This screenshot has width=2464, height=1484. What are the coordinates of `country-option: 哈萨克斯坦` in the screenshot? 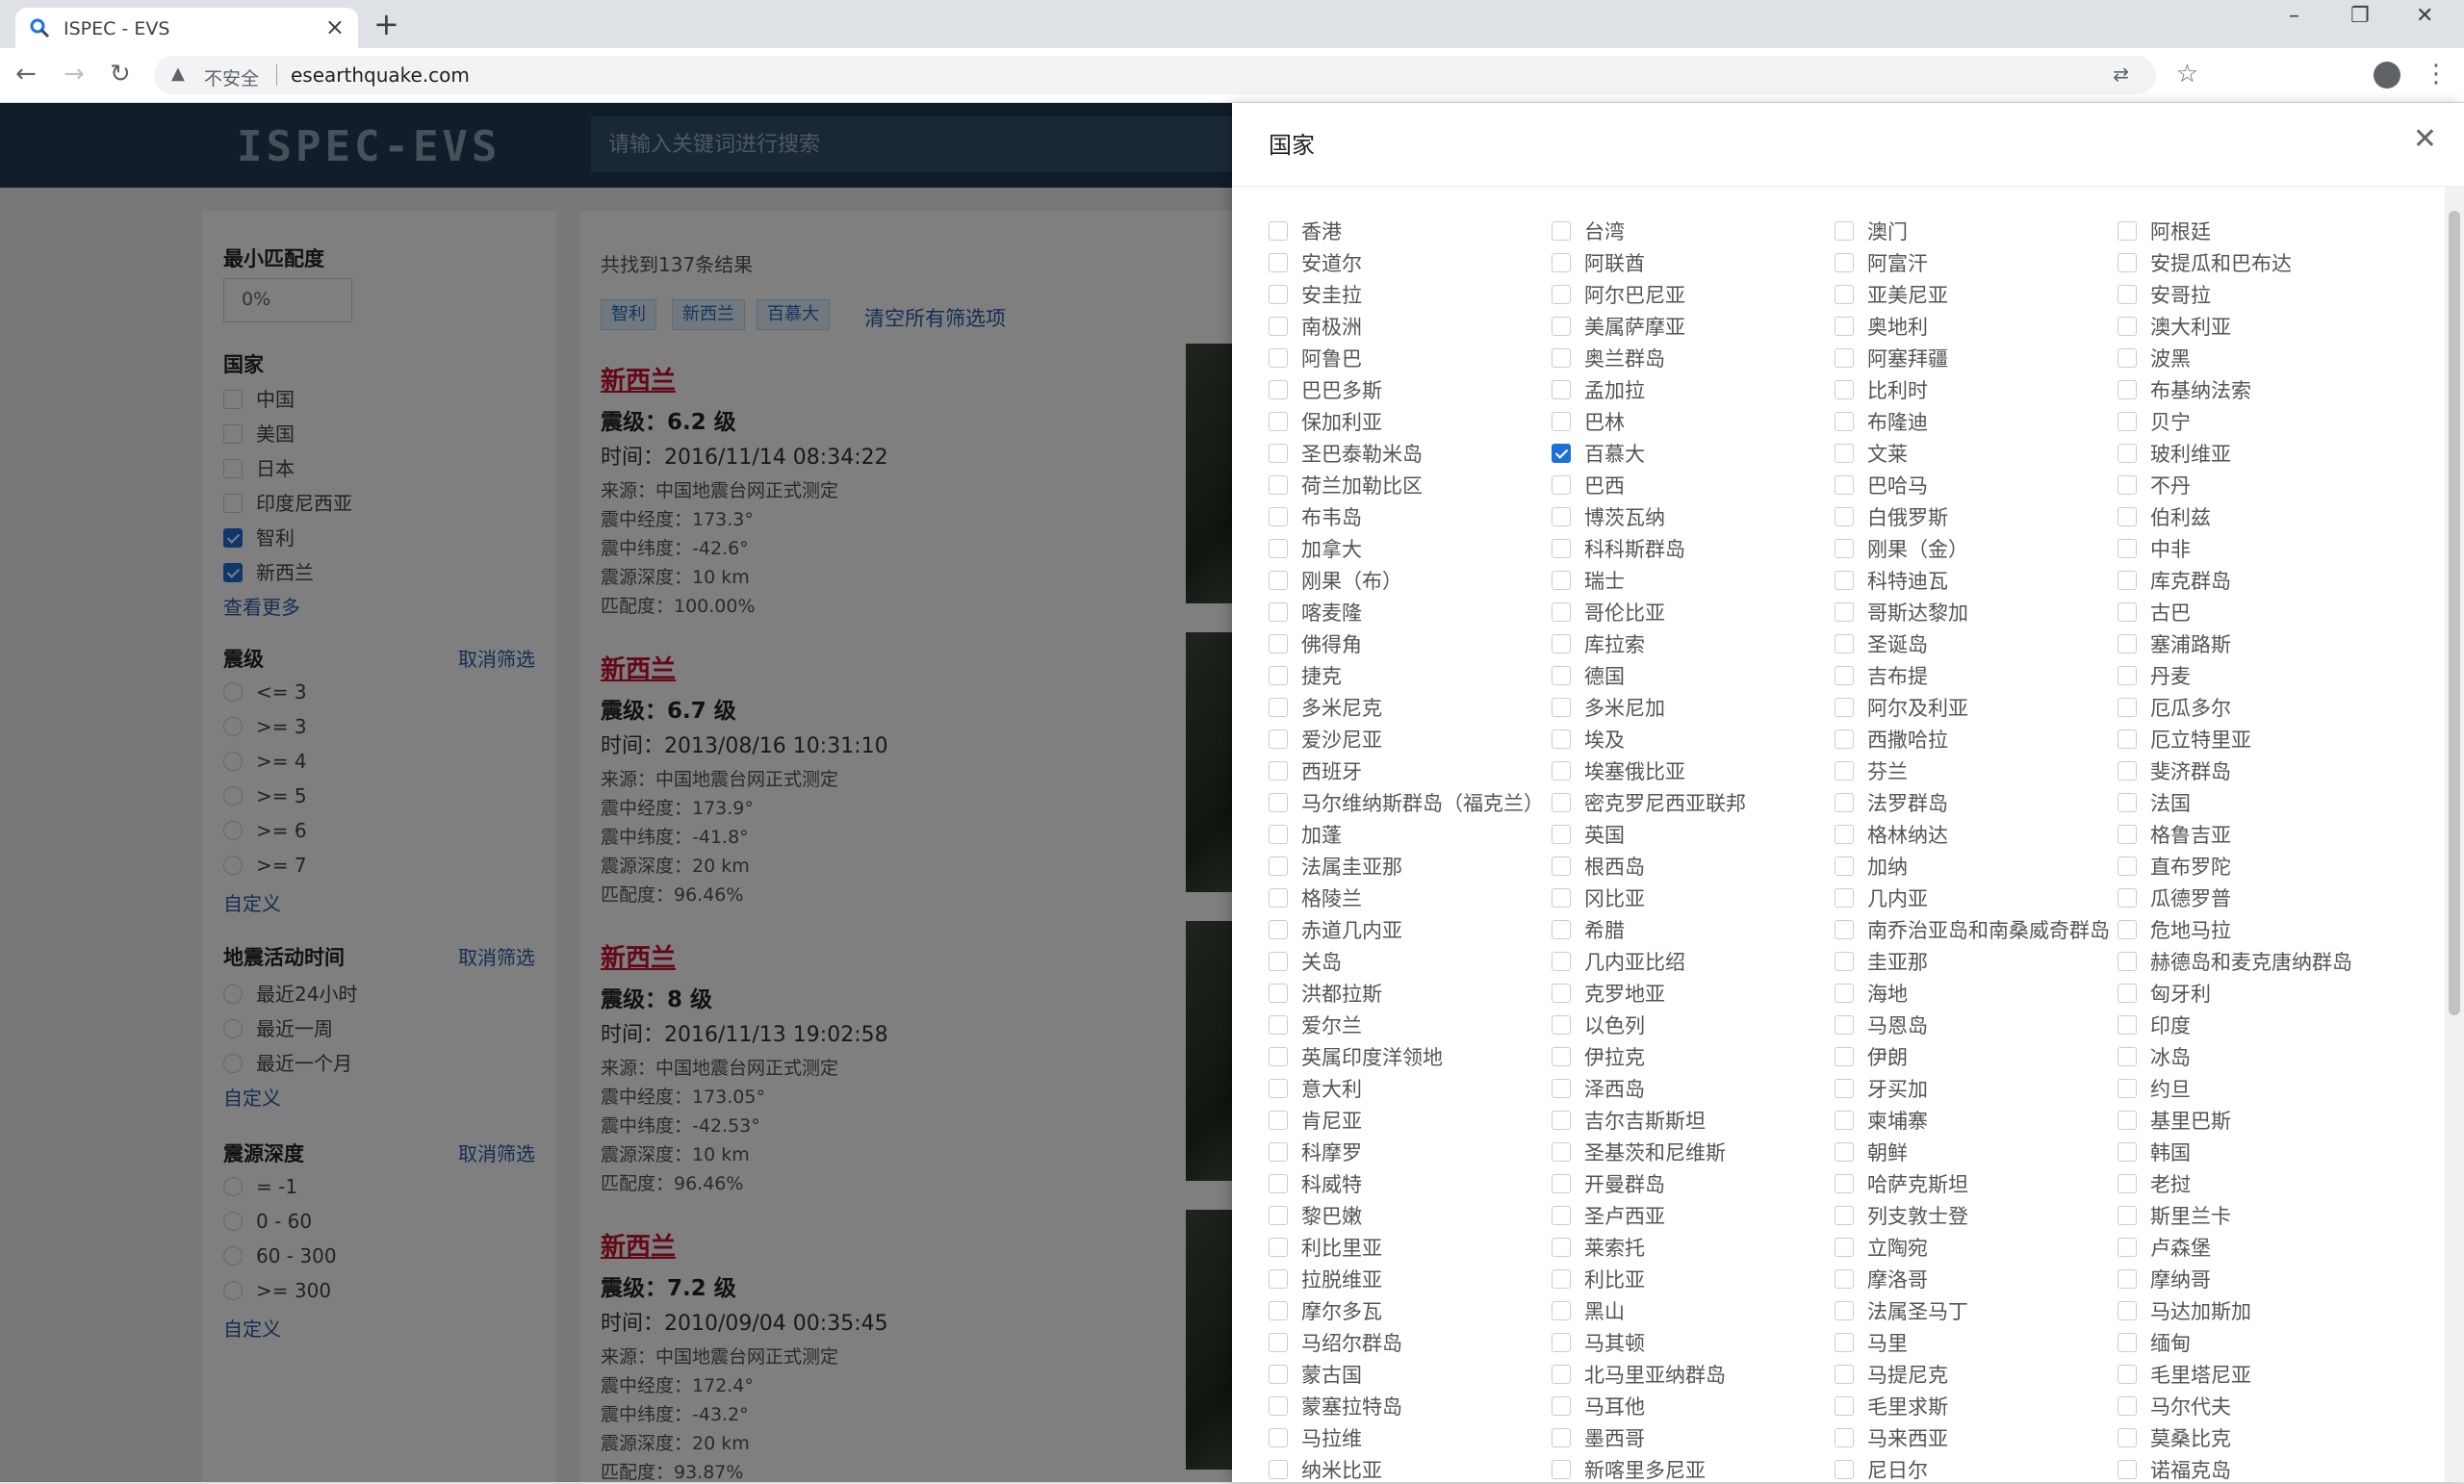 It's located at (1901, 1184).